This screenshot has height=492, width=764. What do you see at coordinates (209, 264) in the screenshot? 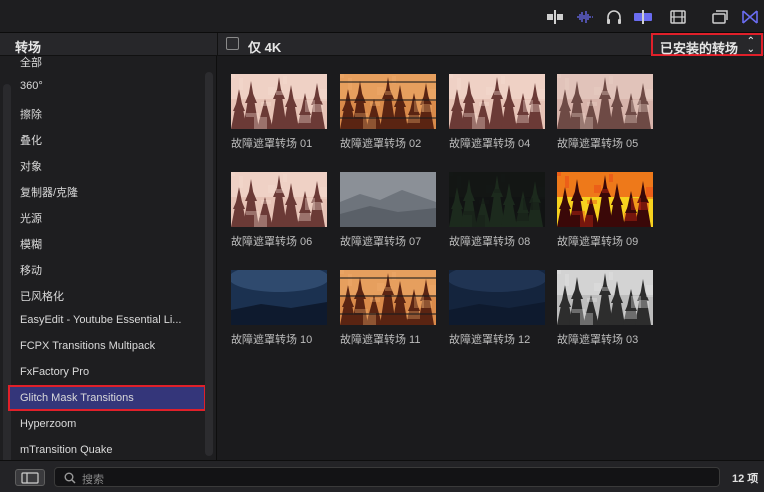
I see `sidebar-scrollbar` at bounding box center [209, 264].